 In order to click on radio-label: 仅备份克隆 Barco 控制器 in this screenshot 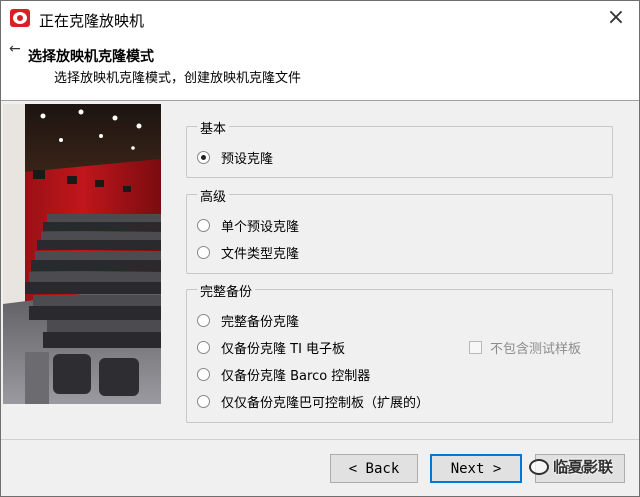, I will do `click(296, 376)`.